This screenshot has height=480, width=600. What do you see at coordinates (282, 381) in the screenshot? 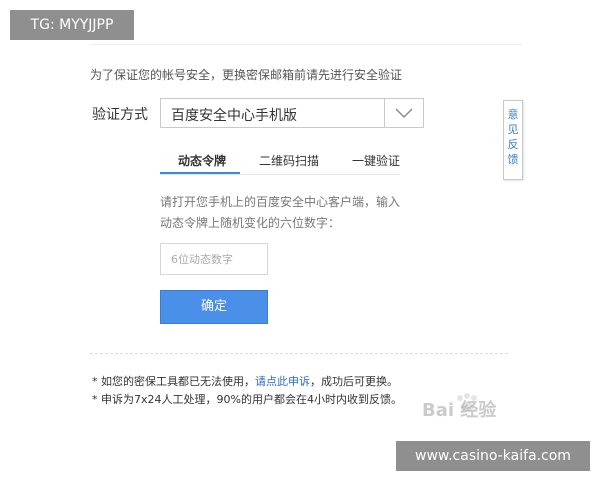
I see `appeal-link: 请点此申诉` at bounding box center [282, 381].